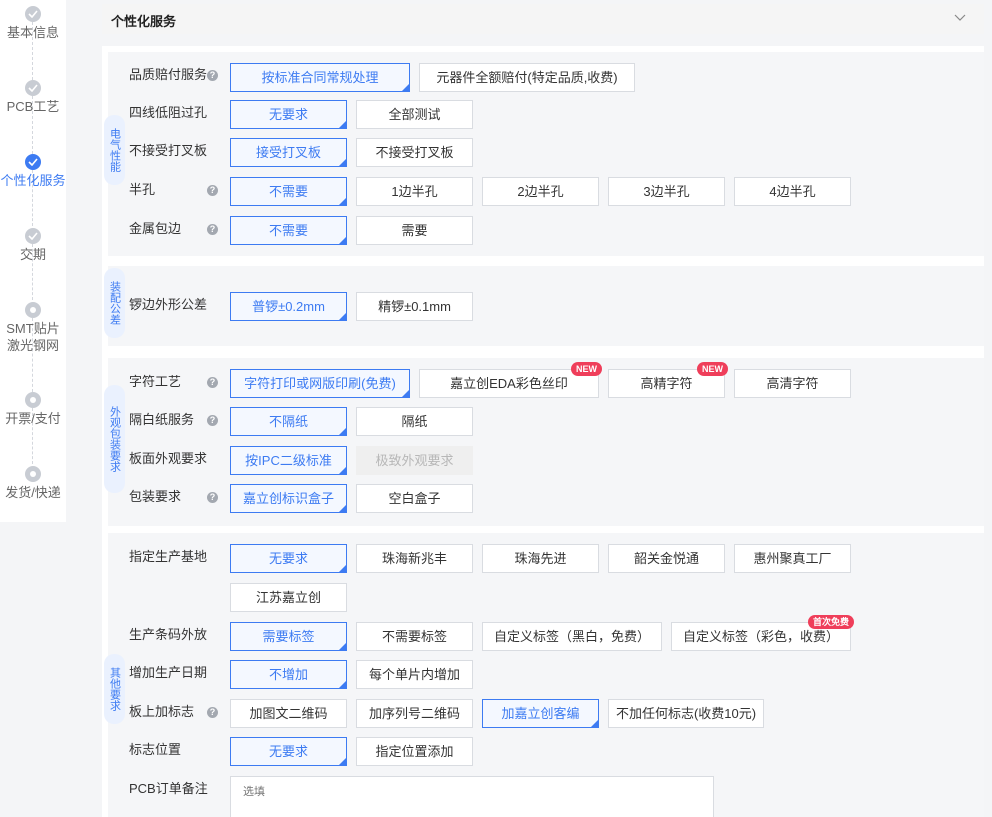  Describe the element at coordinates (960, 18) in the screenshot. I see `chevron-down-icon` at that location.